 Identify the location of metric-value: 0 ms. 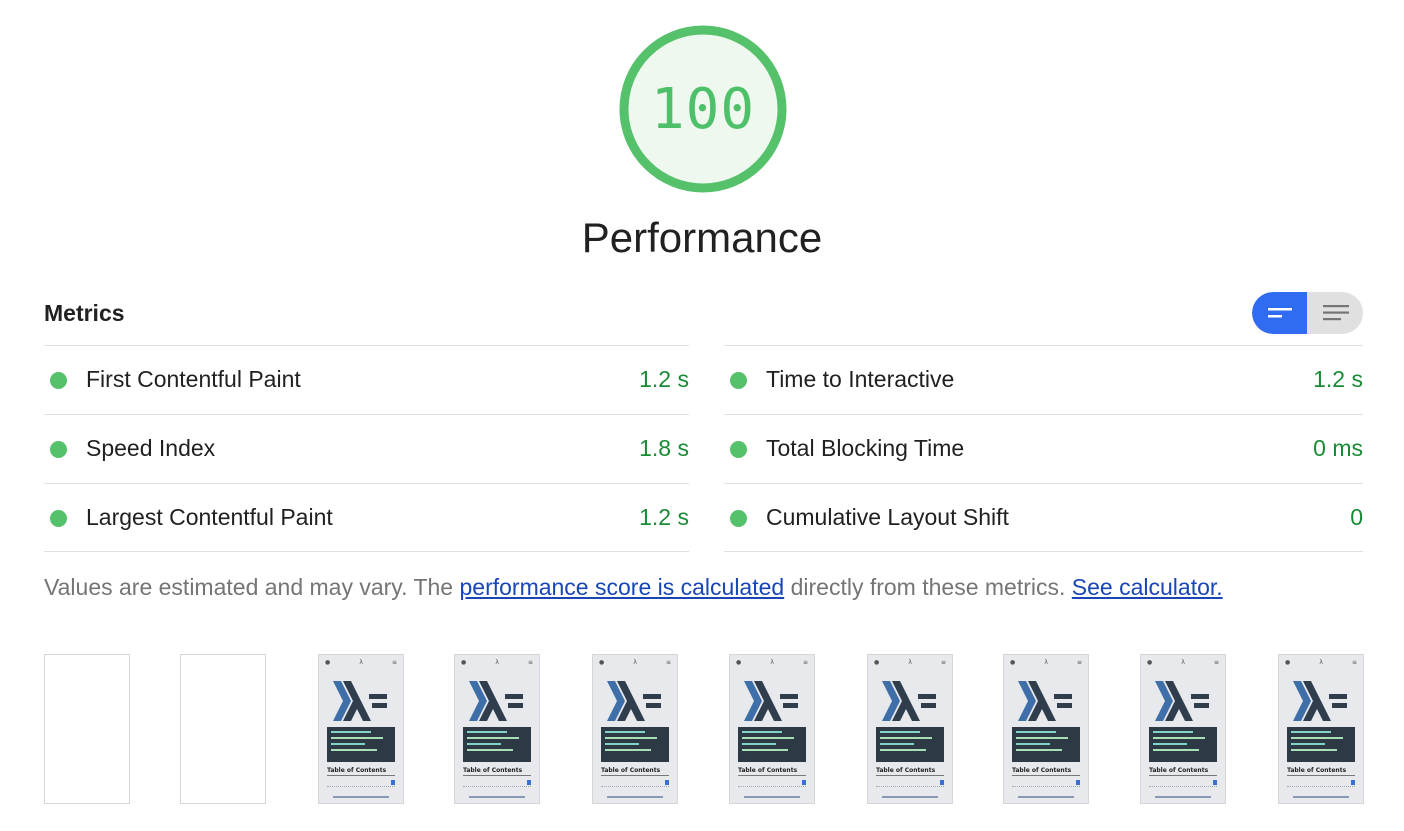
(1338, 448).